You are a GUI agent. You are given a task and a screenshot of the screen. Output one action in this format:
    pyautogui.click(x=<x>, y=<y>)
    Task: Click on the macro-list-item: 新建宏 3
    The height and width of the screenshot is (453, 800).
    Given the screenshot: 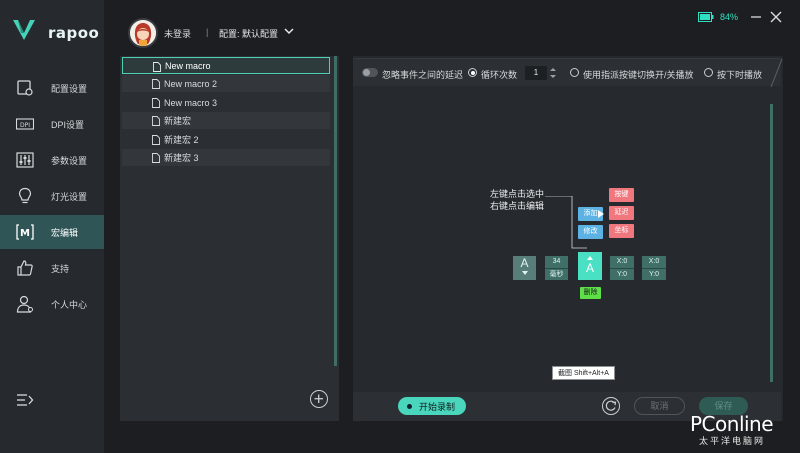 What is the action you would take?
    pyautogui.click(x=226, y=157)
    